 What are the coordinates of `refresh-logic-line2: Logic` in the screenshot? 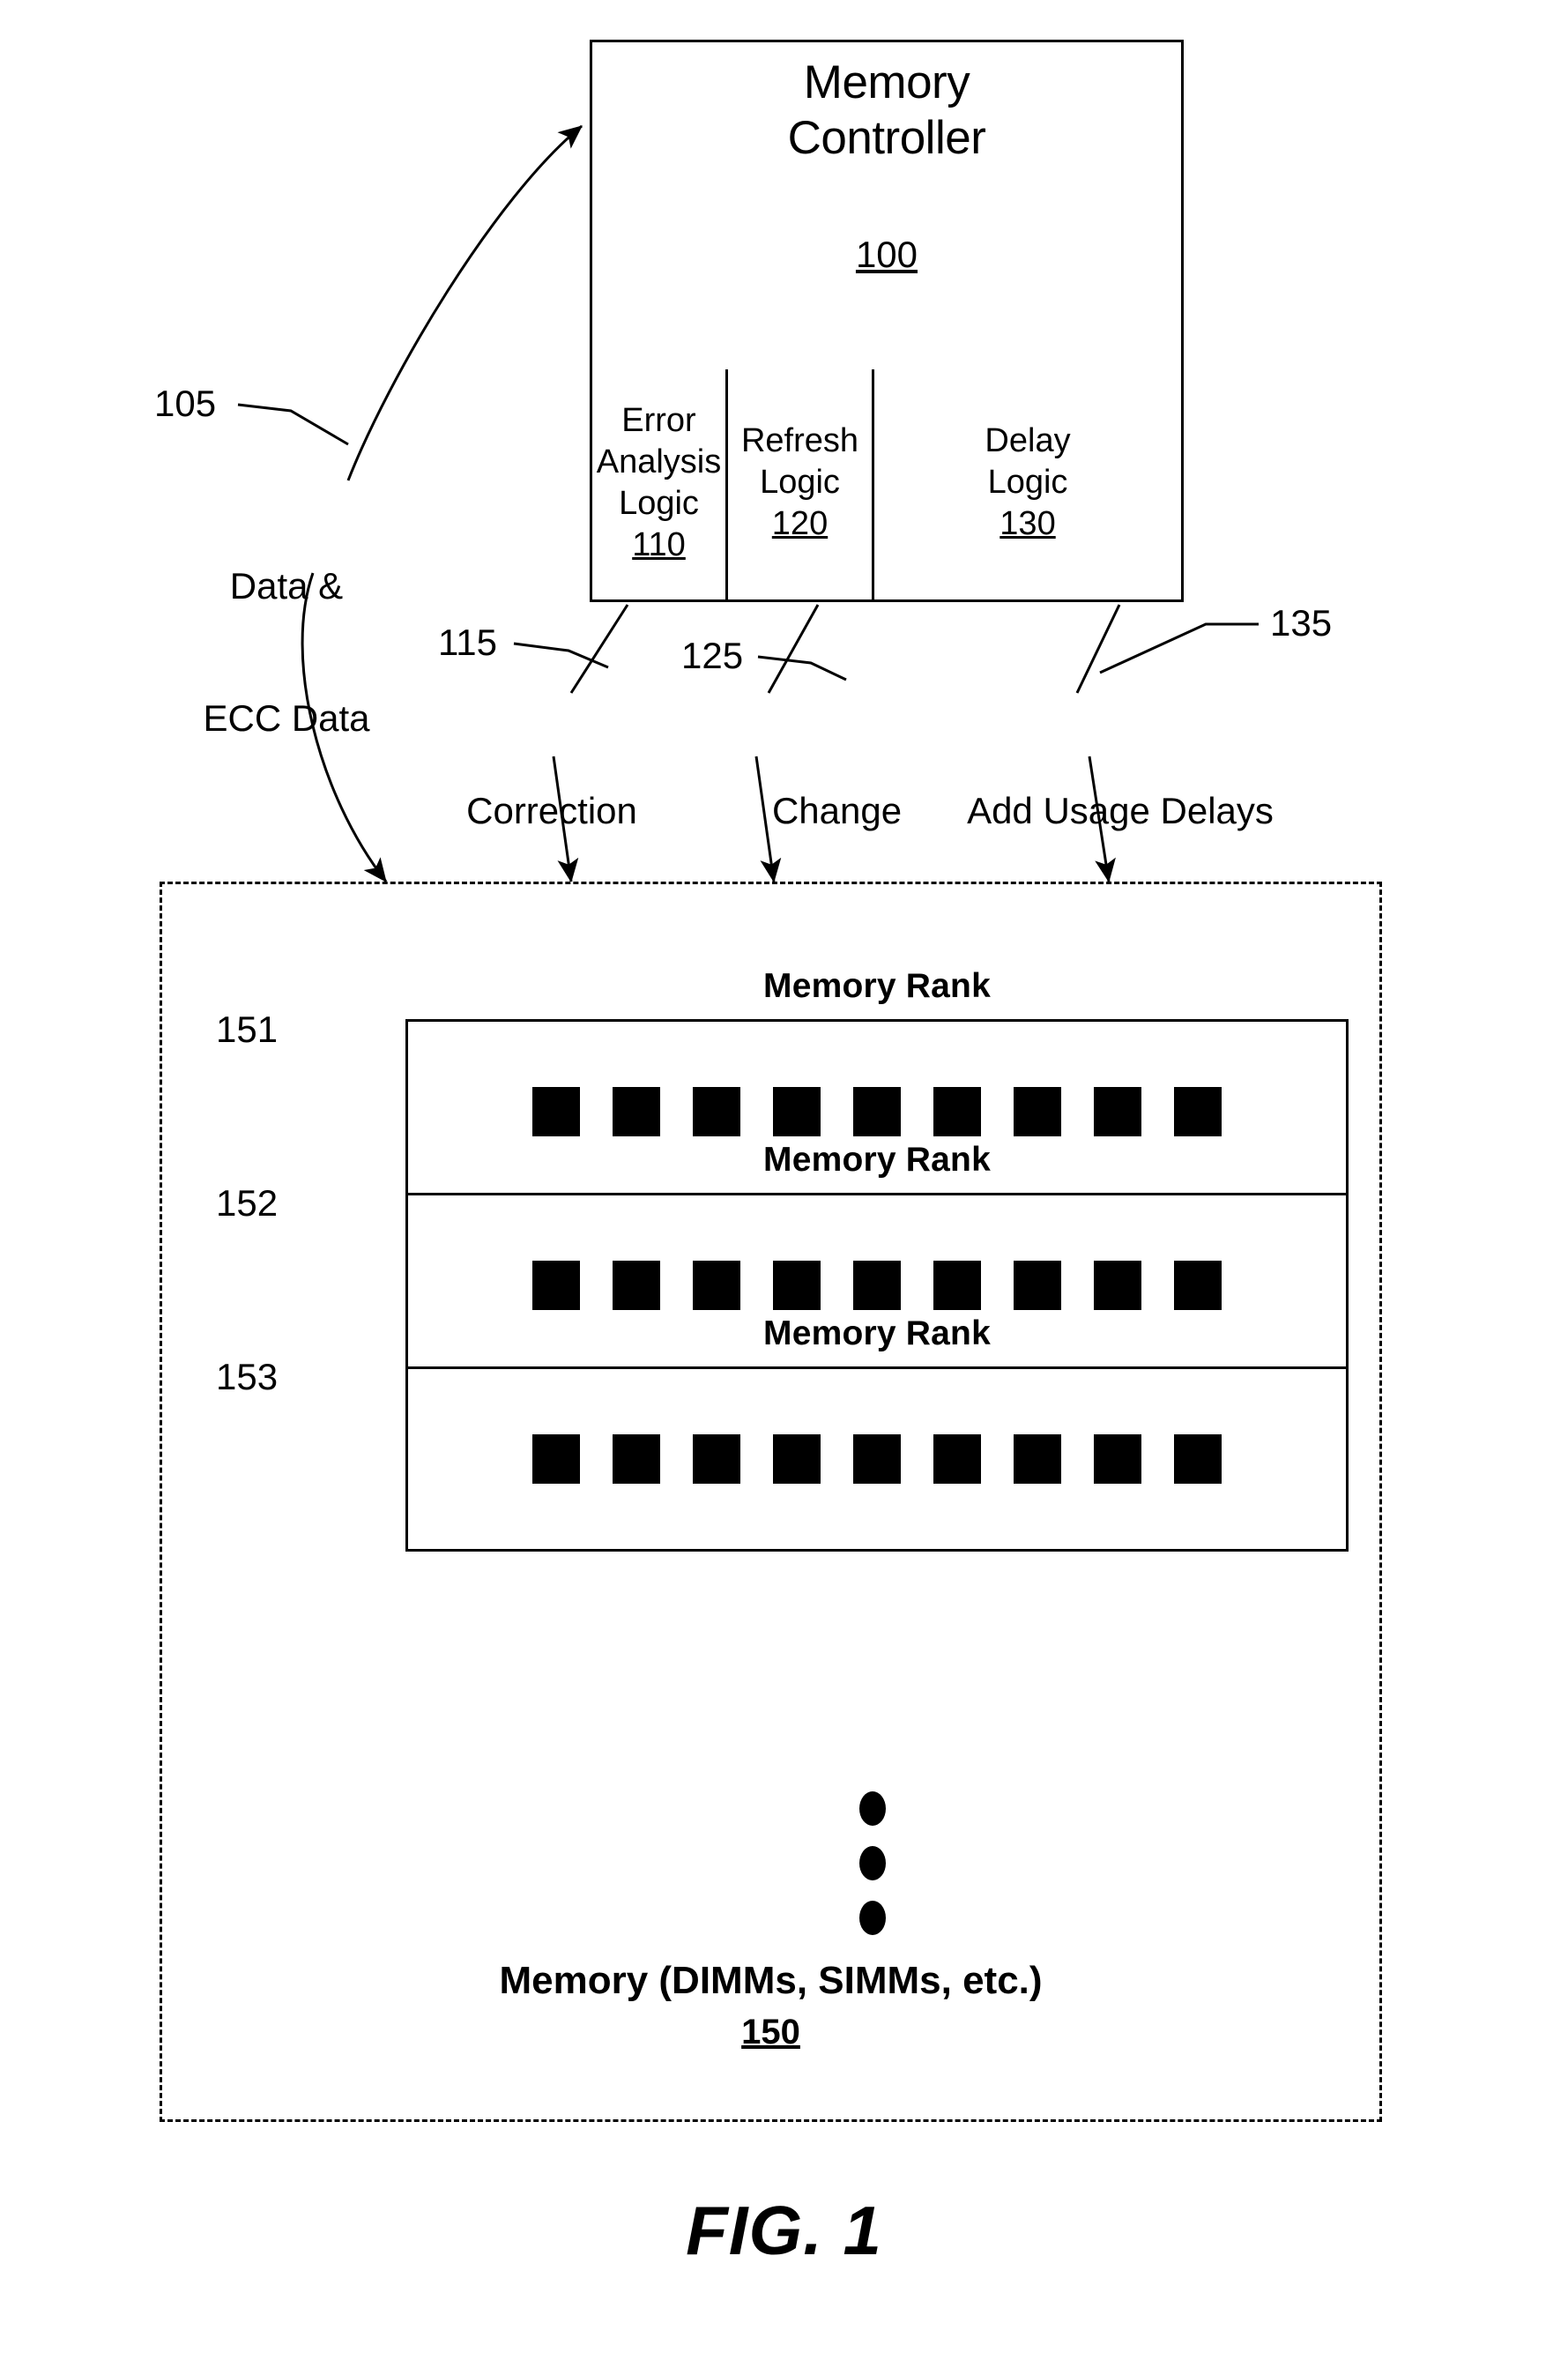 It's located at (800, 482).